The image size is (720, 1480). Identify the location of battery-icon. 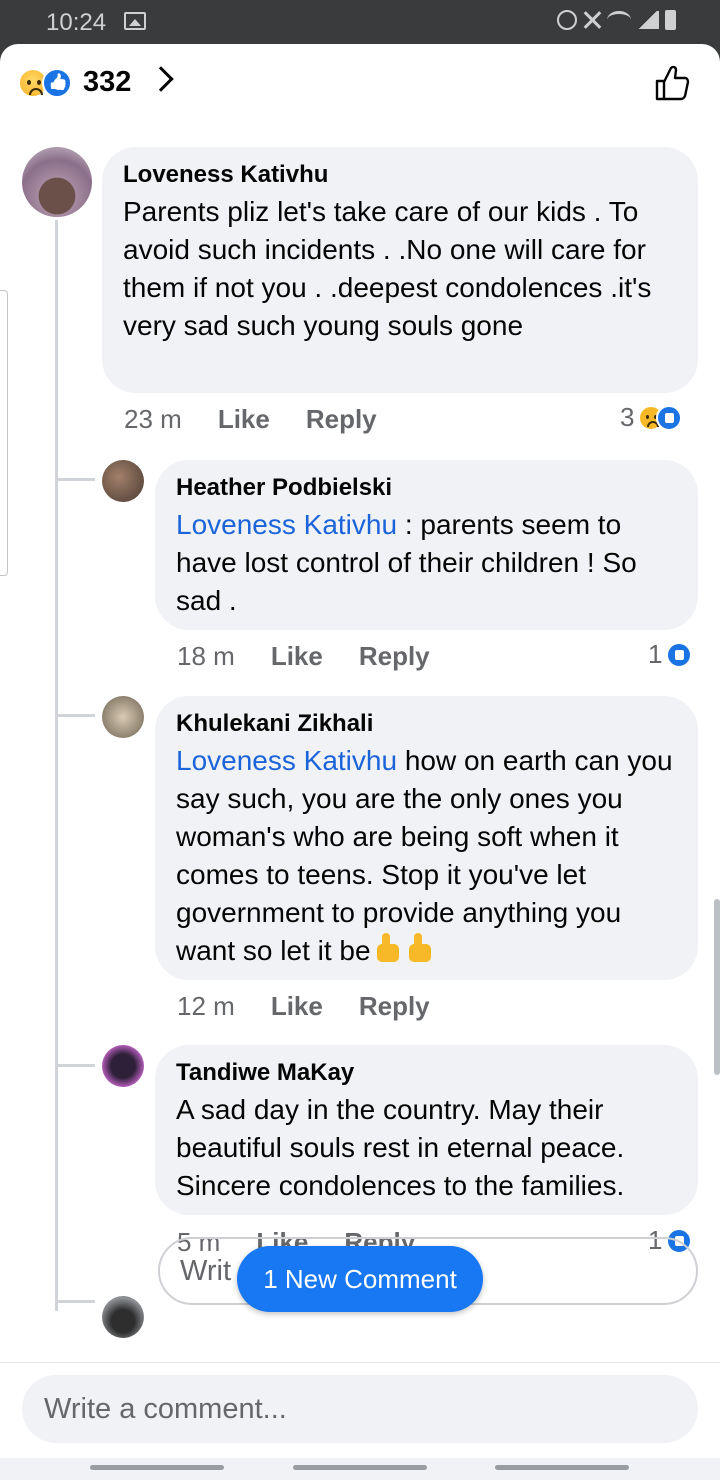
(670, 20).